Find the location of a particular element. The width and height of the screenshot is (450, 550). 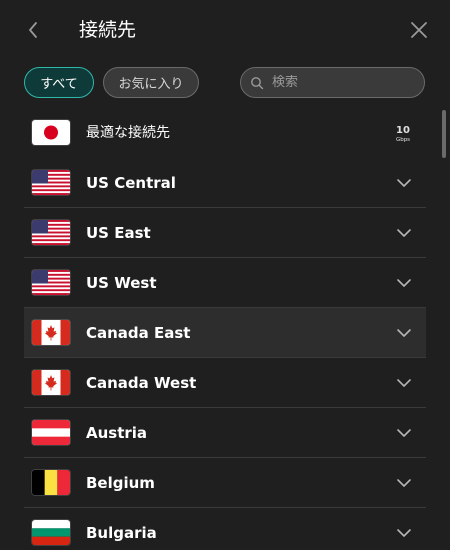

header: 接続先 is located at coordinates (225, 30).